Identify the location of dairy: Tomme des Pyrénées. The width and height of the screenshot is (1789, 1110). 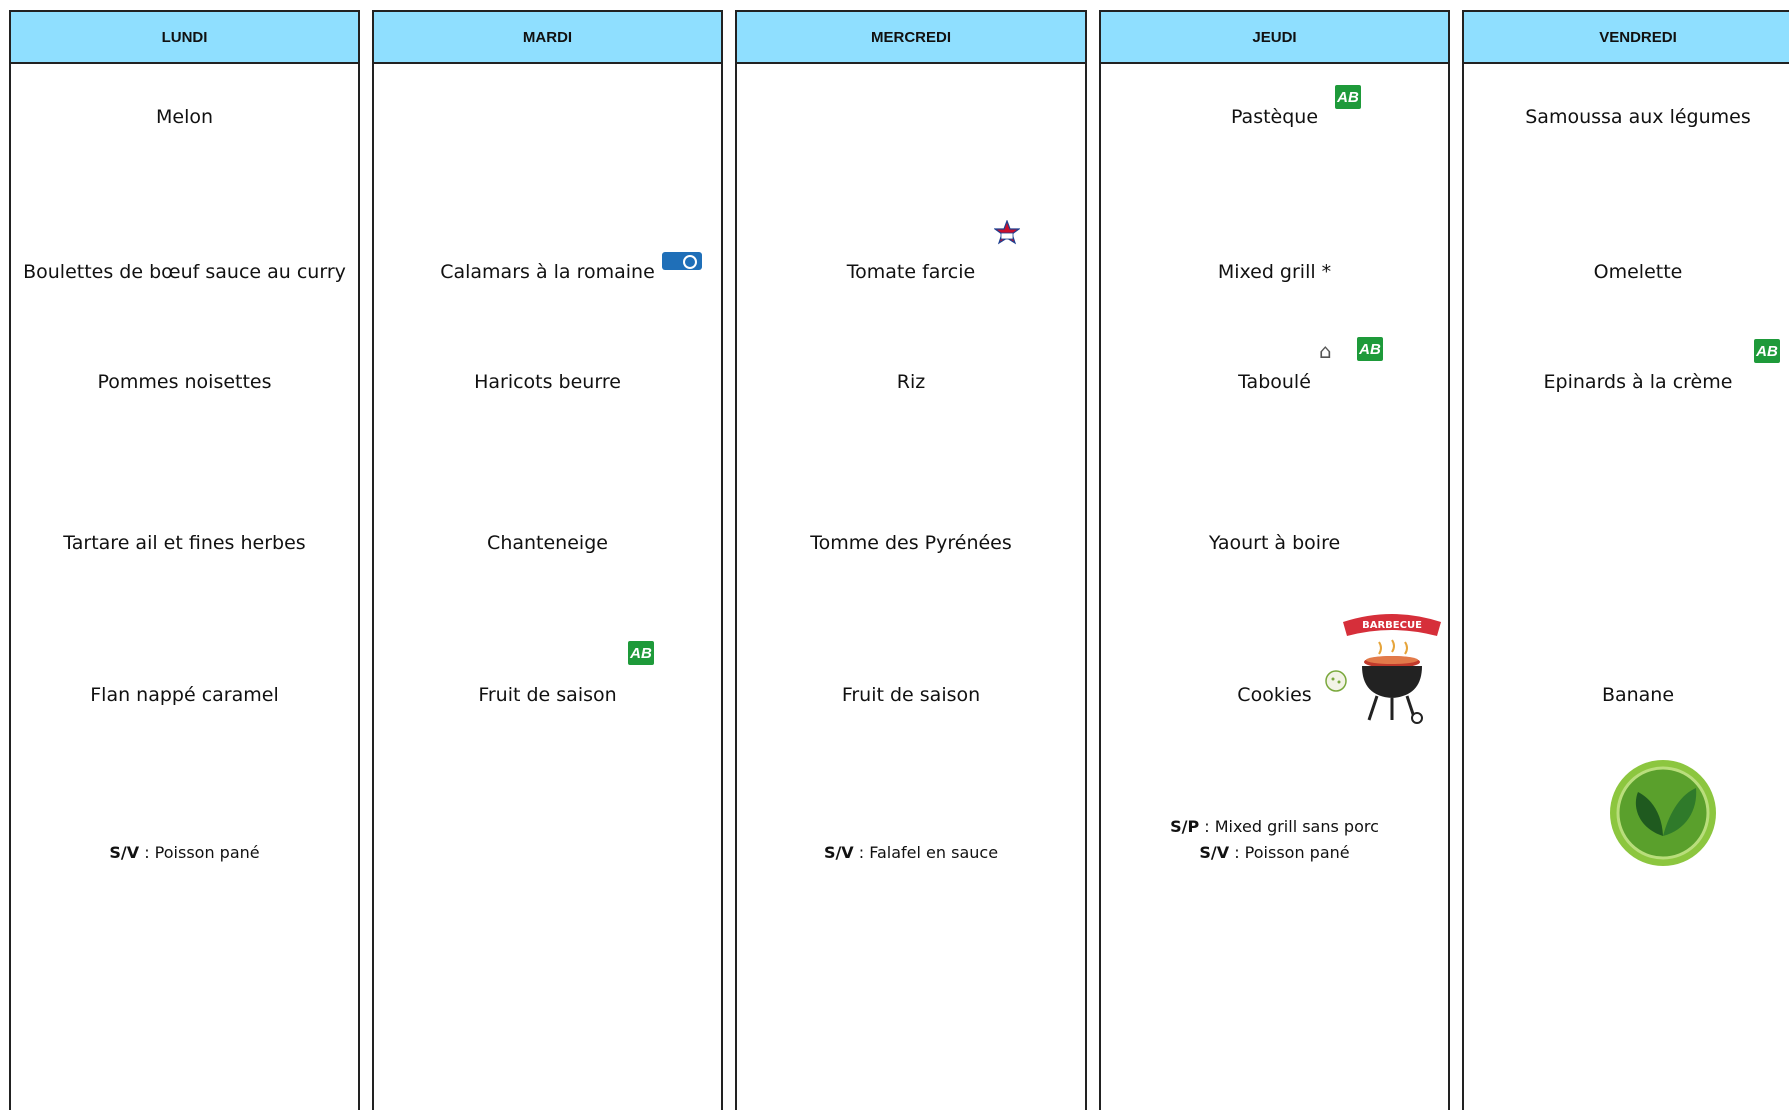
(911, 543).